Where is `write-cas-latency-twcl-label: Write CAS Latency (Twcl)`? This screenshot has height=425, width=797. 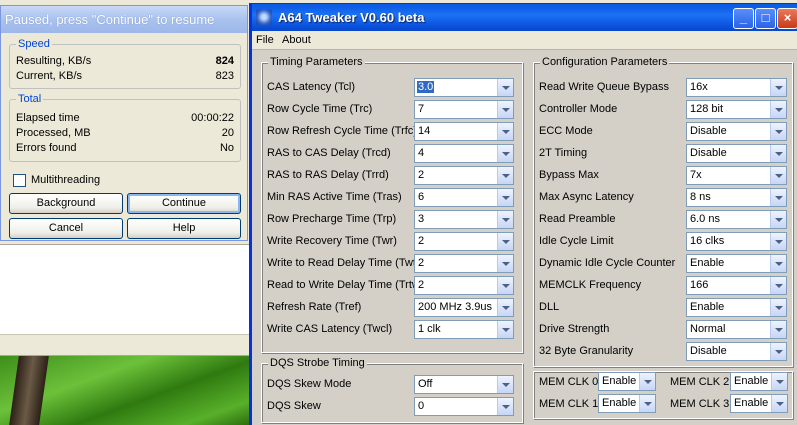 write-cas-latency-twcl-label: Write CAS Latency (Twcl) is located at coordinates (330, 329).